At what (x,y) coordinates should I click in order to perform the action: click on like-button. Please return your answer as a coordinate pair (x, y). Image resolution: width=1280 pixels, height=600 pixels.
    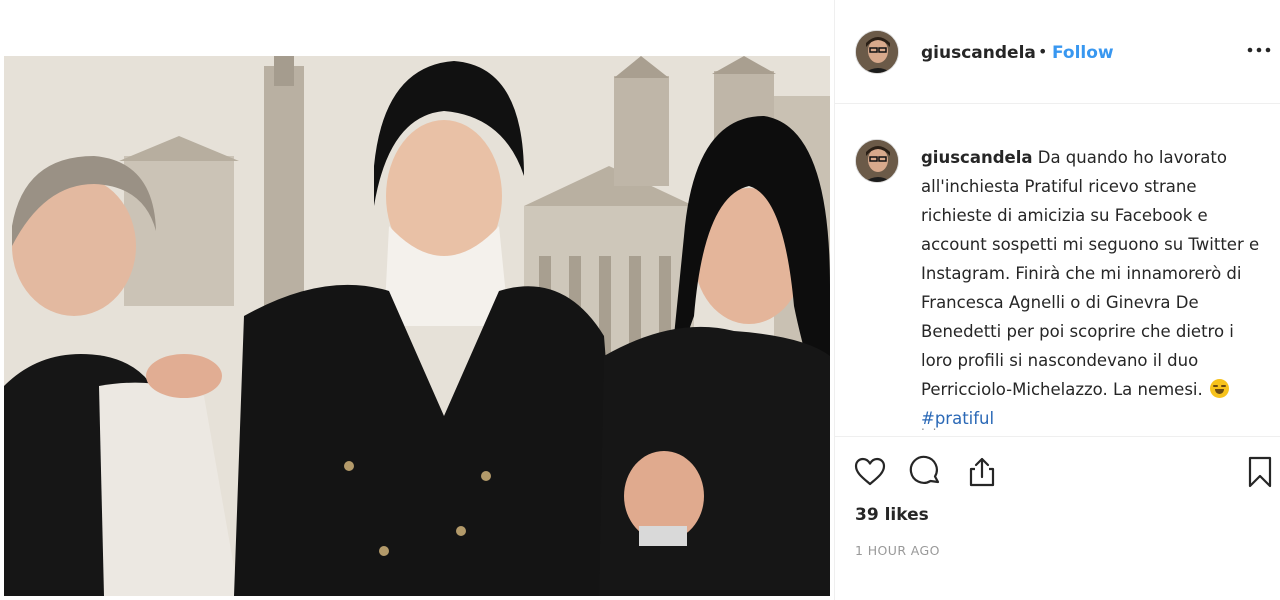
    Looking at the image, I should click on (870, 472).